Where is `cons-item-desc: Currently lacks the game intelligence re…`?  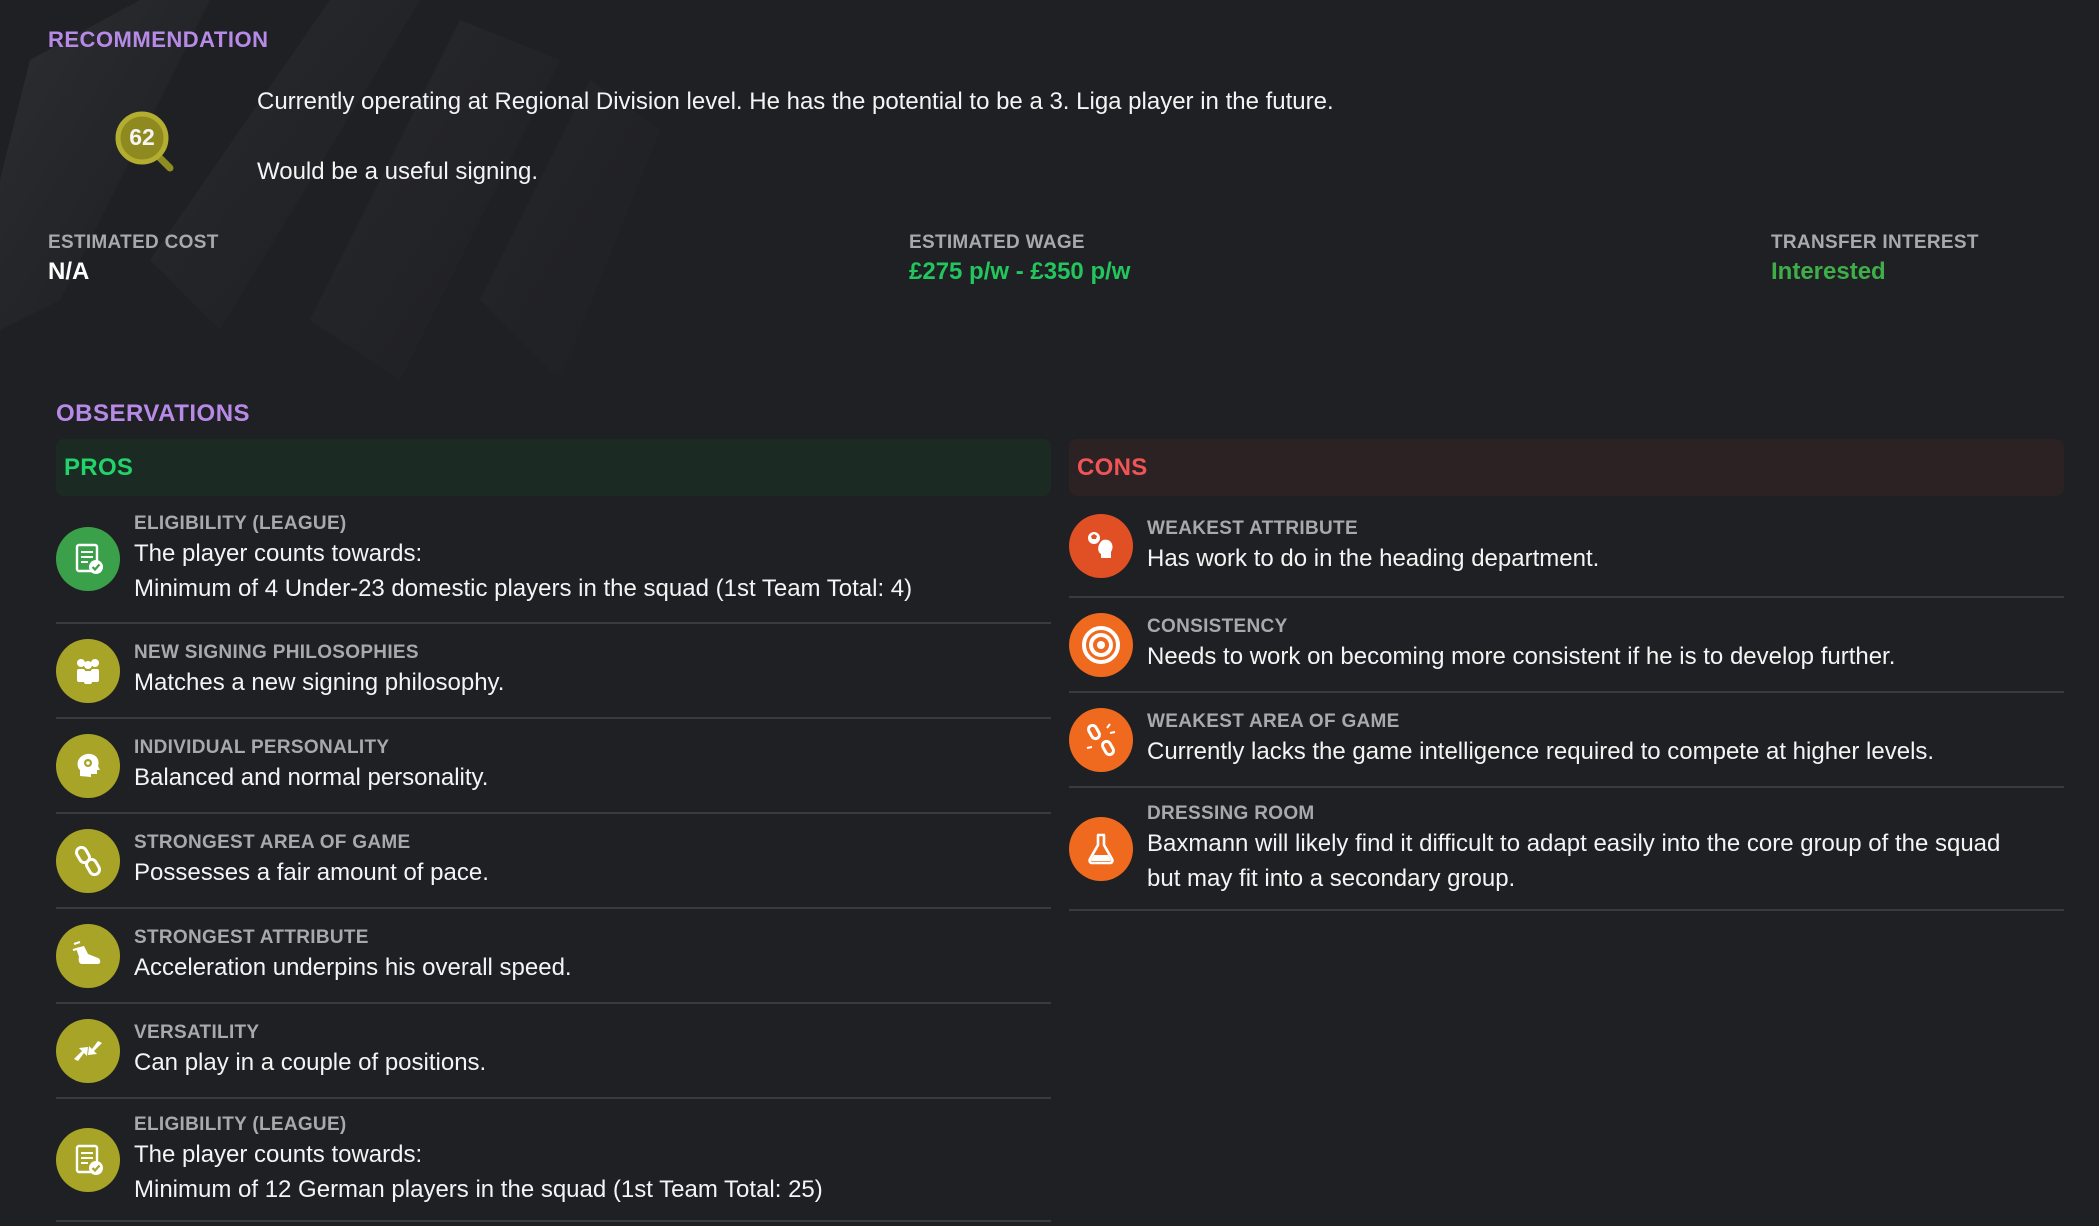 cons-item-desc: Currently lacks the game intelligence re… is located at coordinates (1541, 751).